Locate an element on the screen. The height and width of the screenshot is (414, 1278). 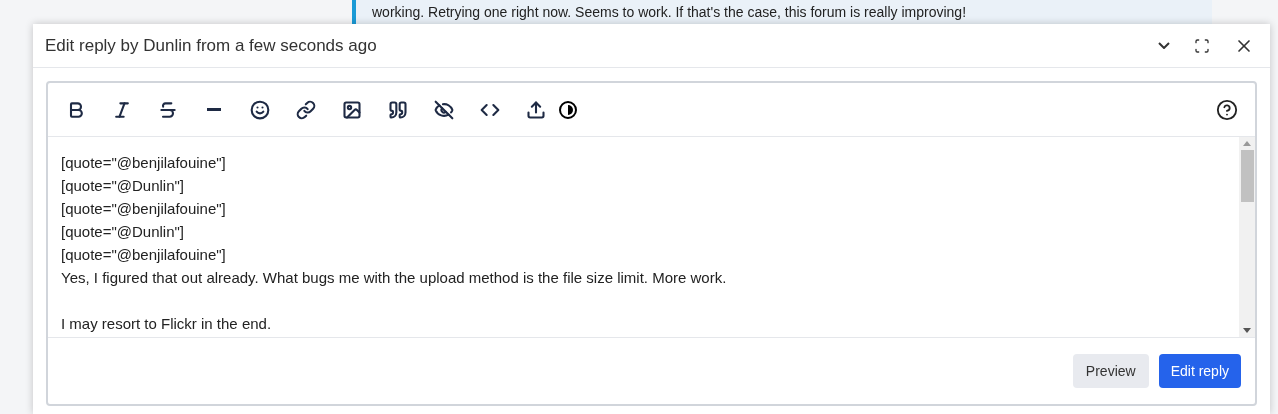
link-icon is located at coordinates (306, 109).